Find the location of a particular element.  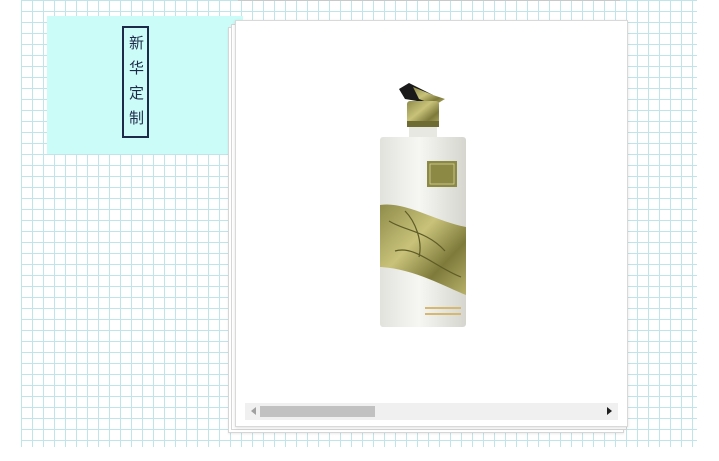

page-top-edge is located at coordinates (429, 0).